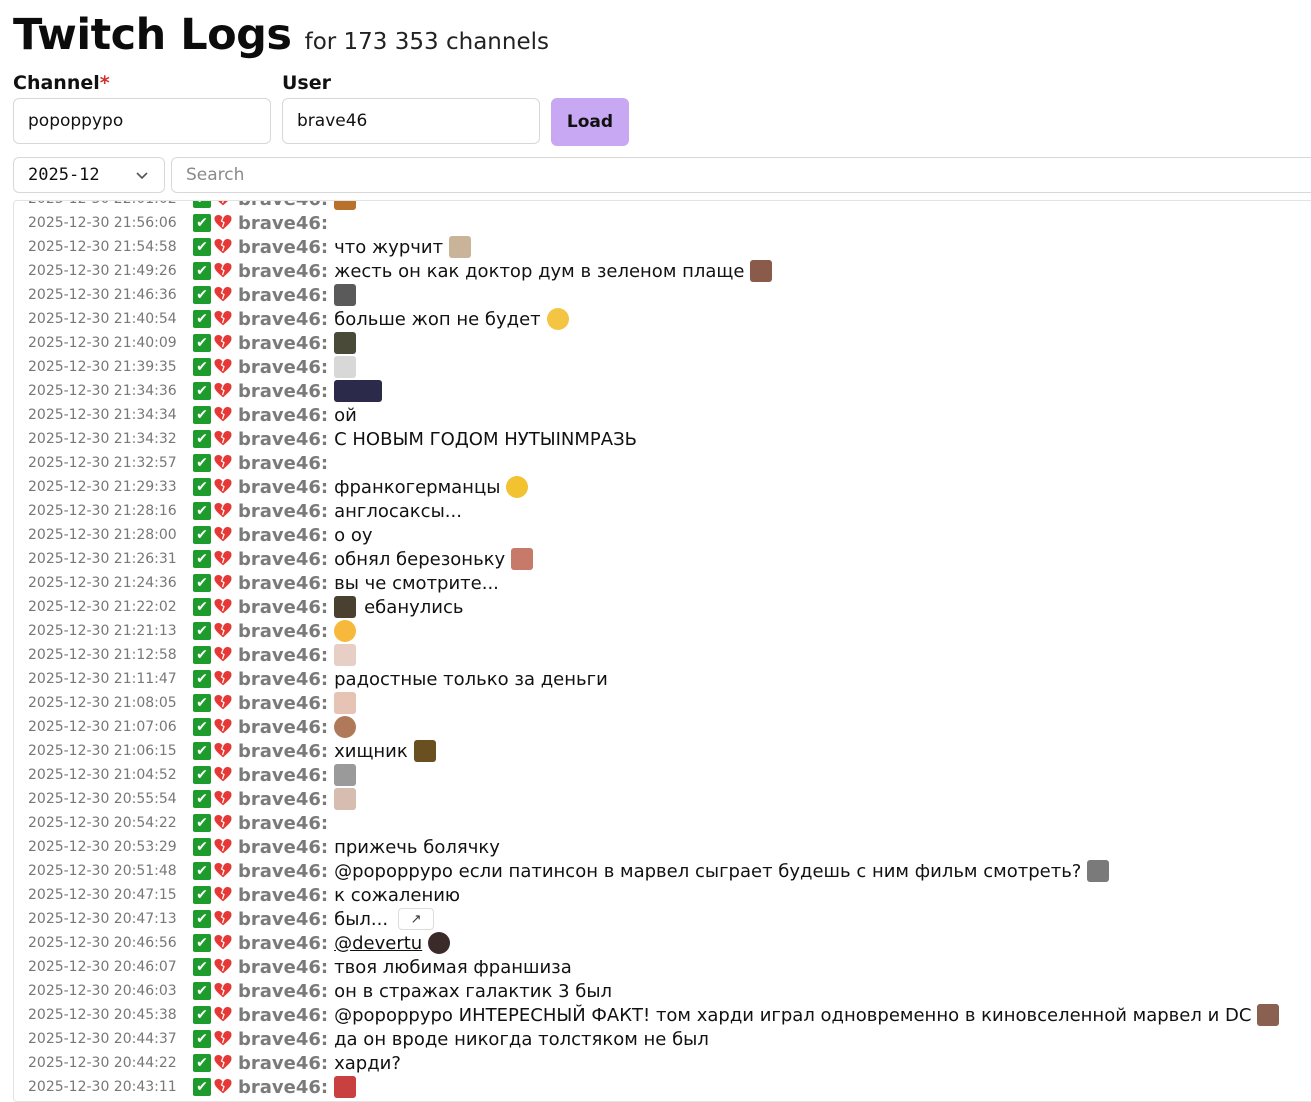 The width and height of the screenshot is (1311, 1102). What do you see at coordinates (142, 176) in the screenshot?
I see `chevron-down-icon` at bounding box center [142, 176].